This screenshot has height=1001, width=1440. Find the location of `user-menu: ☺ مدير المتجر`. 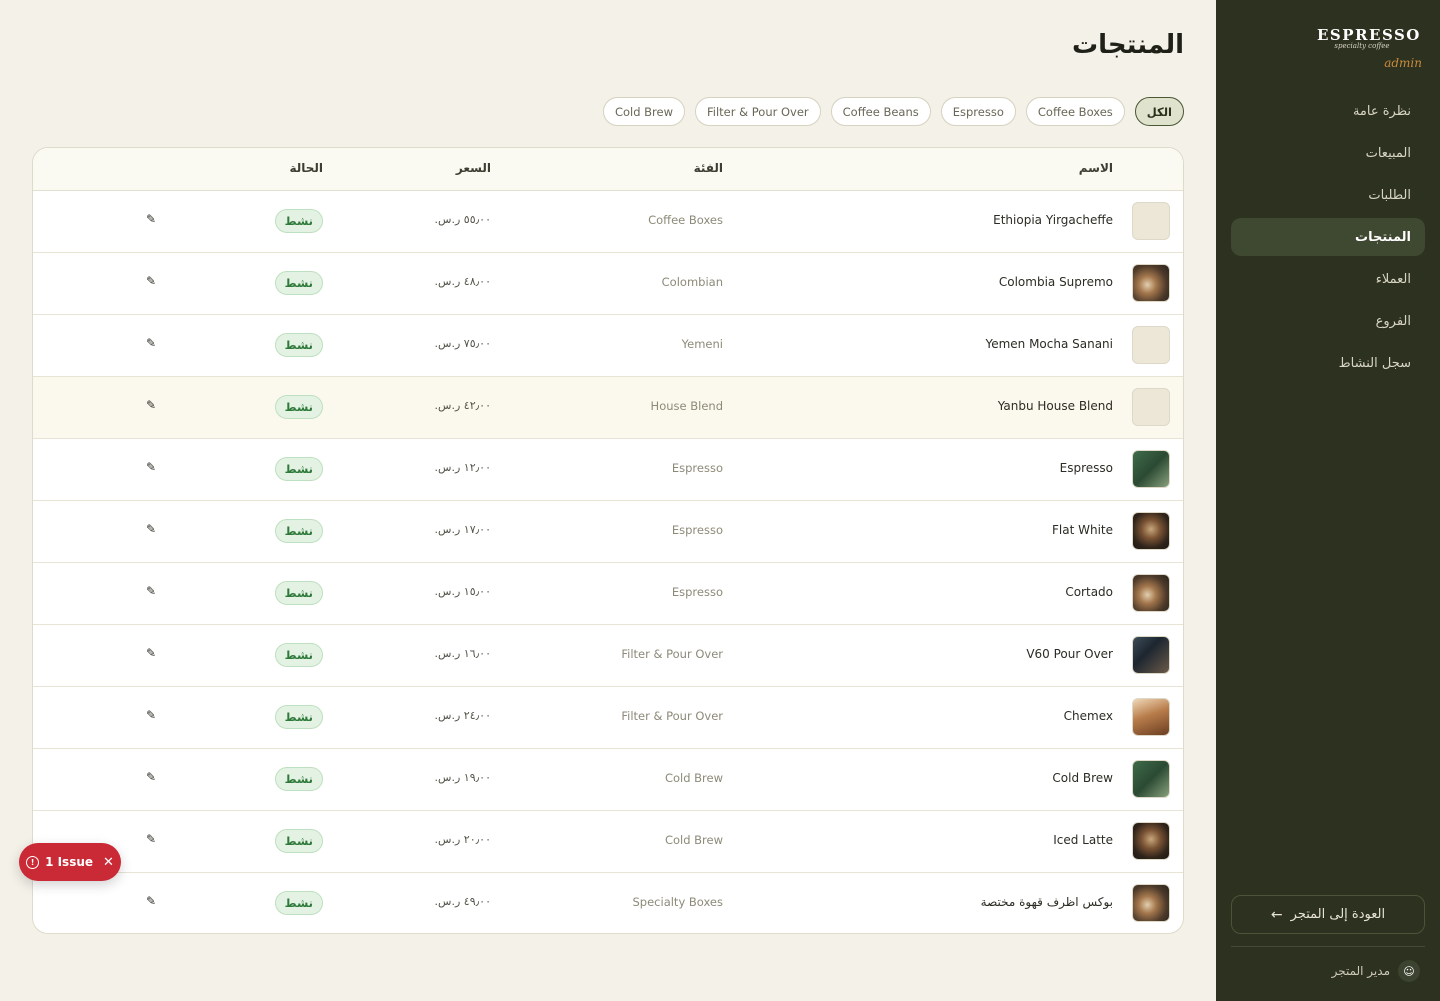

user-menu: ☺ مدير المتجر is located at coordinates (1376, 971).